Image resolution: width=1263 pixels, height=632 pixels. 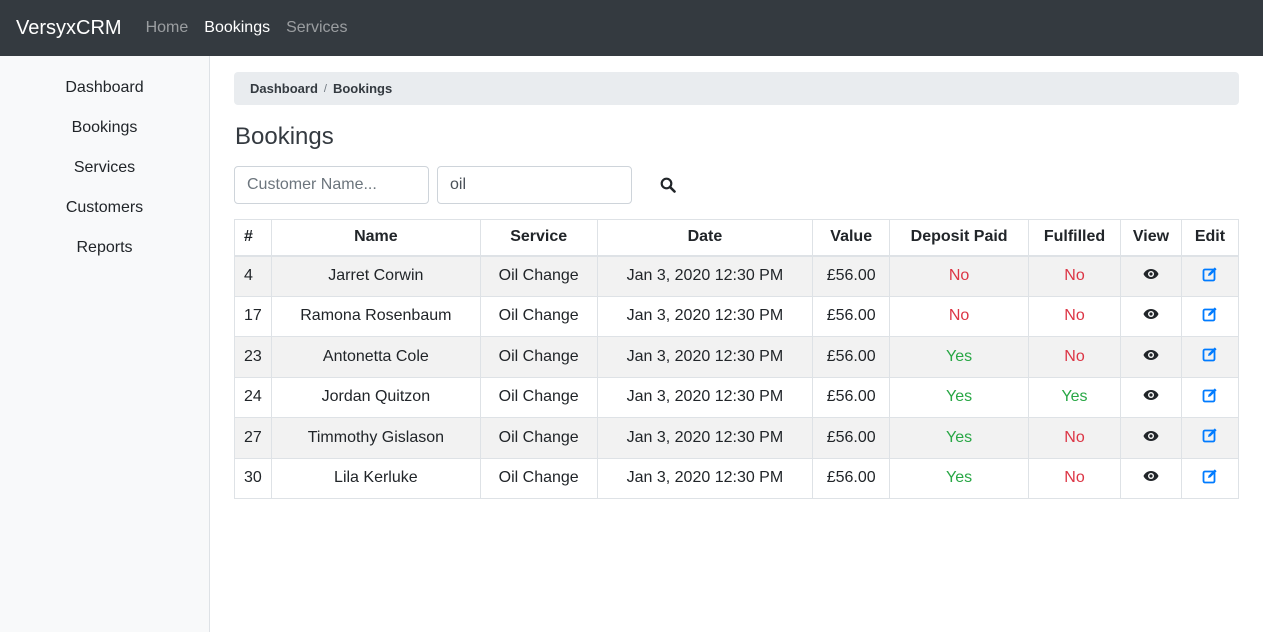 I want to click on nav-link-home: Home, so click(x=167, y=28).